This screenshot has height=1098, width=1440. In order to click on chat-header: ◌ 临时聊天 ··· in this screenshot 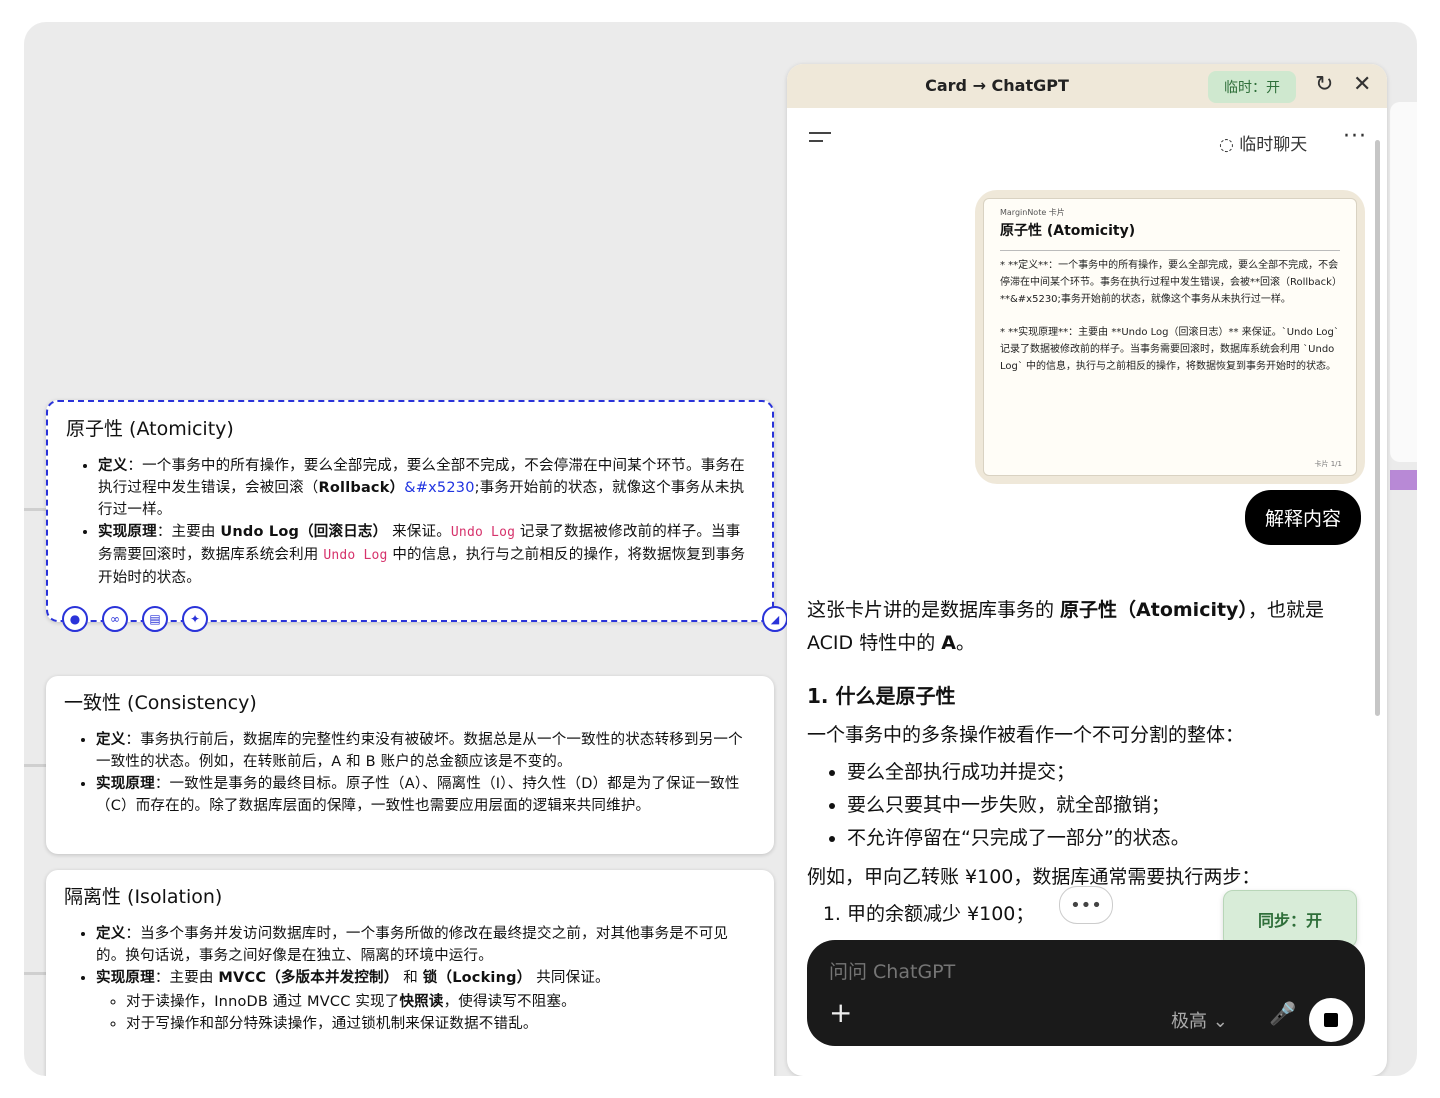, I will do `click(1087, 143)`.